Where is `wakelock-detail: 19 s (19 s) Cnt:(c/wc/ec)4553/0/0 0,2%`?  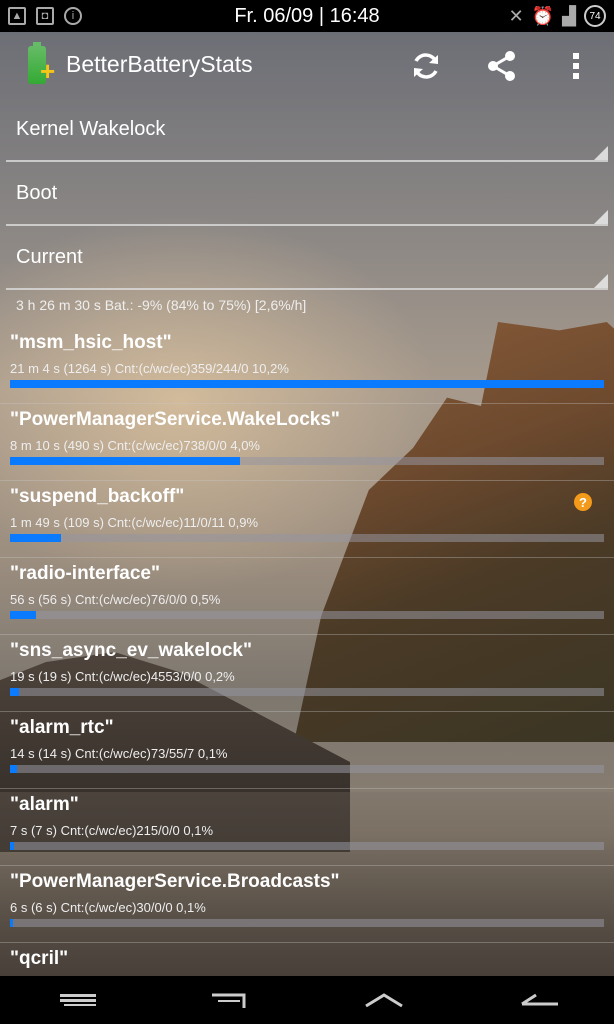 wakelock-detail: 19 s (19 s) Cnt:(c/wc/ec)4553/0/0 0,2% is located at coordinates (122, 676).